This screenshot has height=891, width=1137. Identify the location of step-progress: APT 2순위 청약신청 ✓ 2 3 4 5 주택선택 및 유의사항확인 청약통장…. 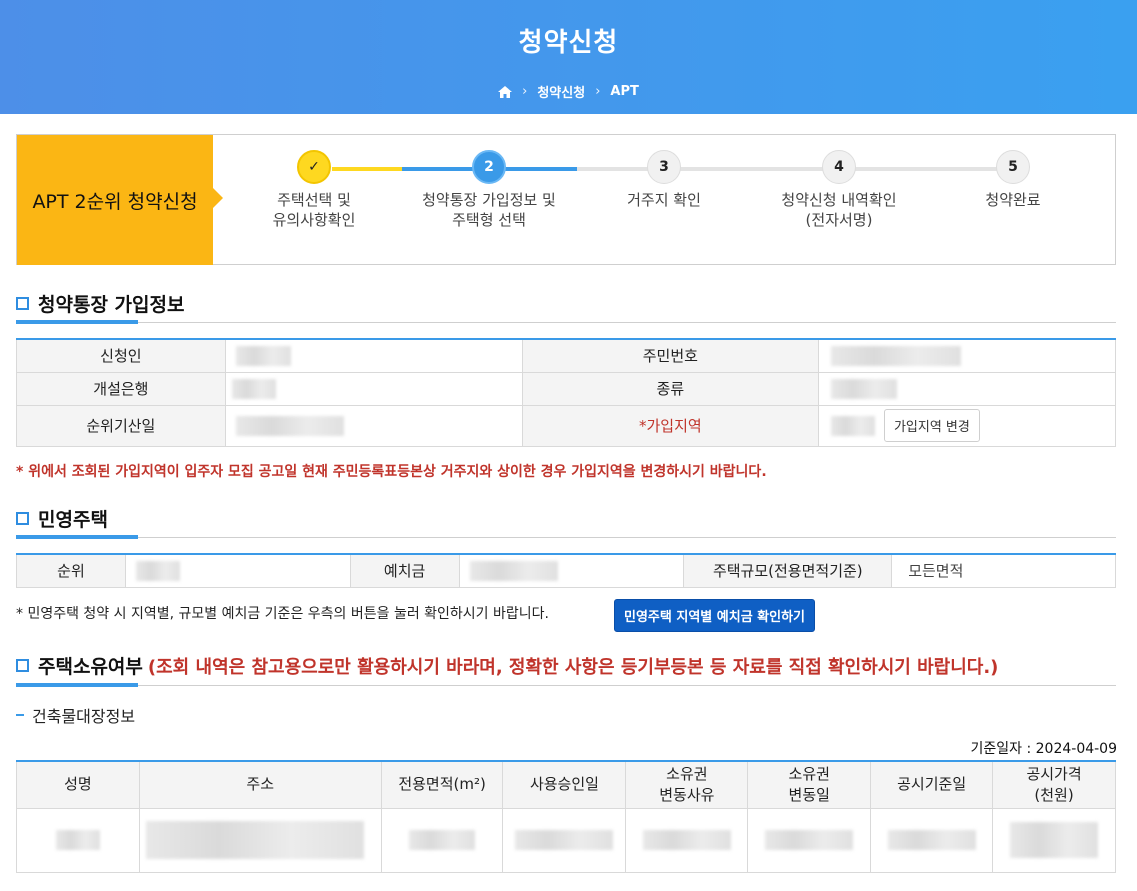
(566, 199).